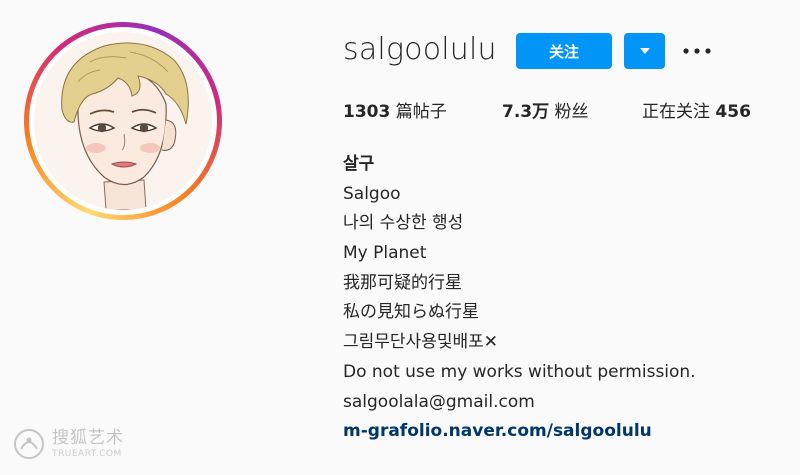 The height and width of the screenshot is (475, 800). Describe the element at coordinates (385, 253) in the screenshot. I see `bio-line: My Planet` at that location.